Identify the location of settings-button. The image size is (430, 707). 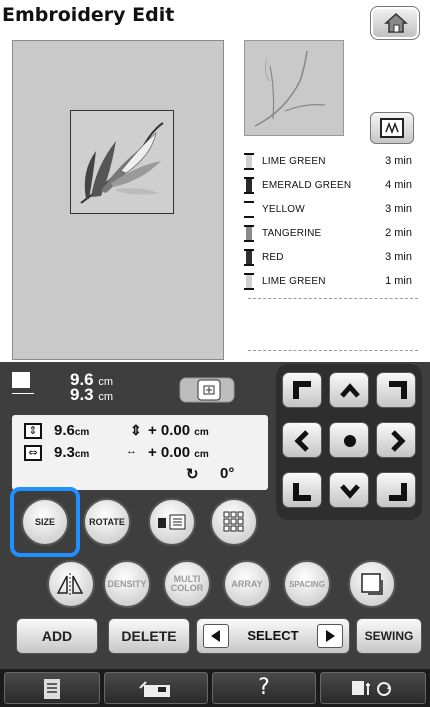
(373, 688).